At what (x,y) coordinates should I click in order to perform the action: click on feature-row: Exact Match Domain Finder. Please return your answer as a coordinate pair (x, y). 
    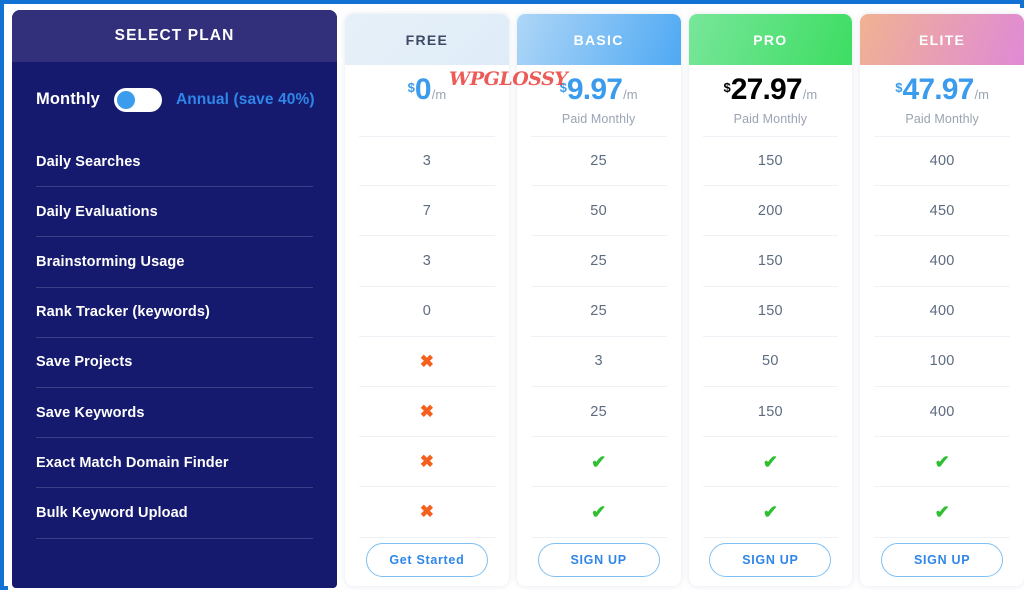
    Looking at the image, I should click on (174, 463).